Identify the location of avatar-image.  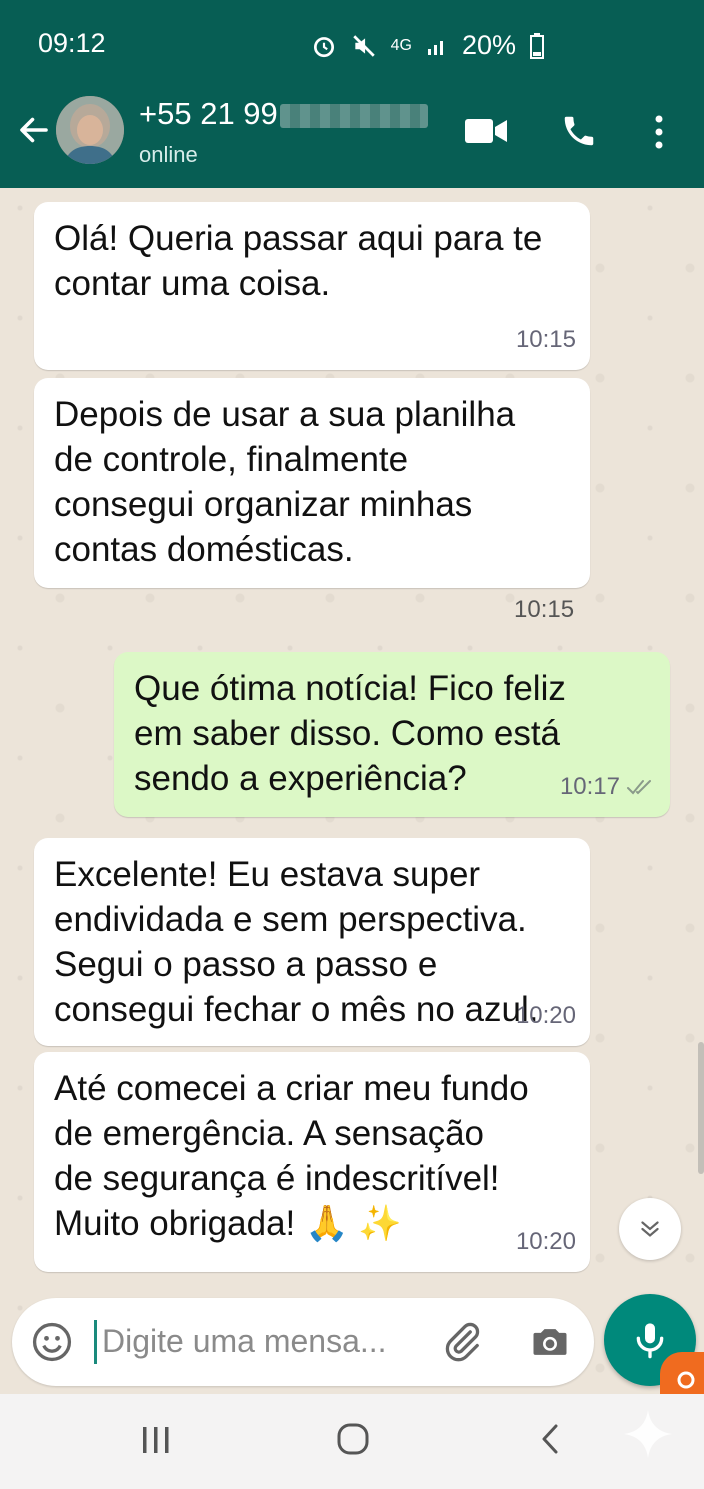
(90, 130).